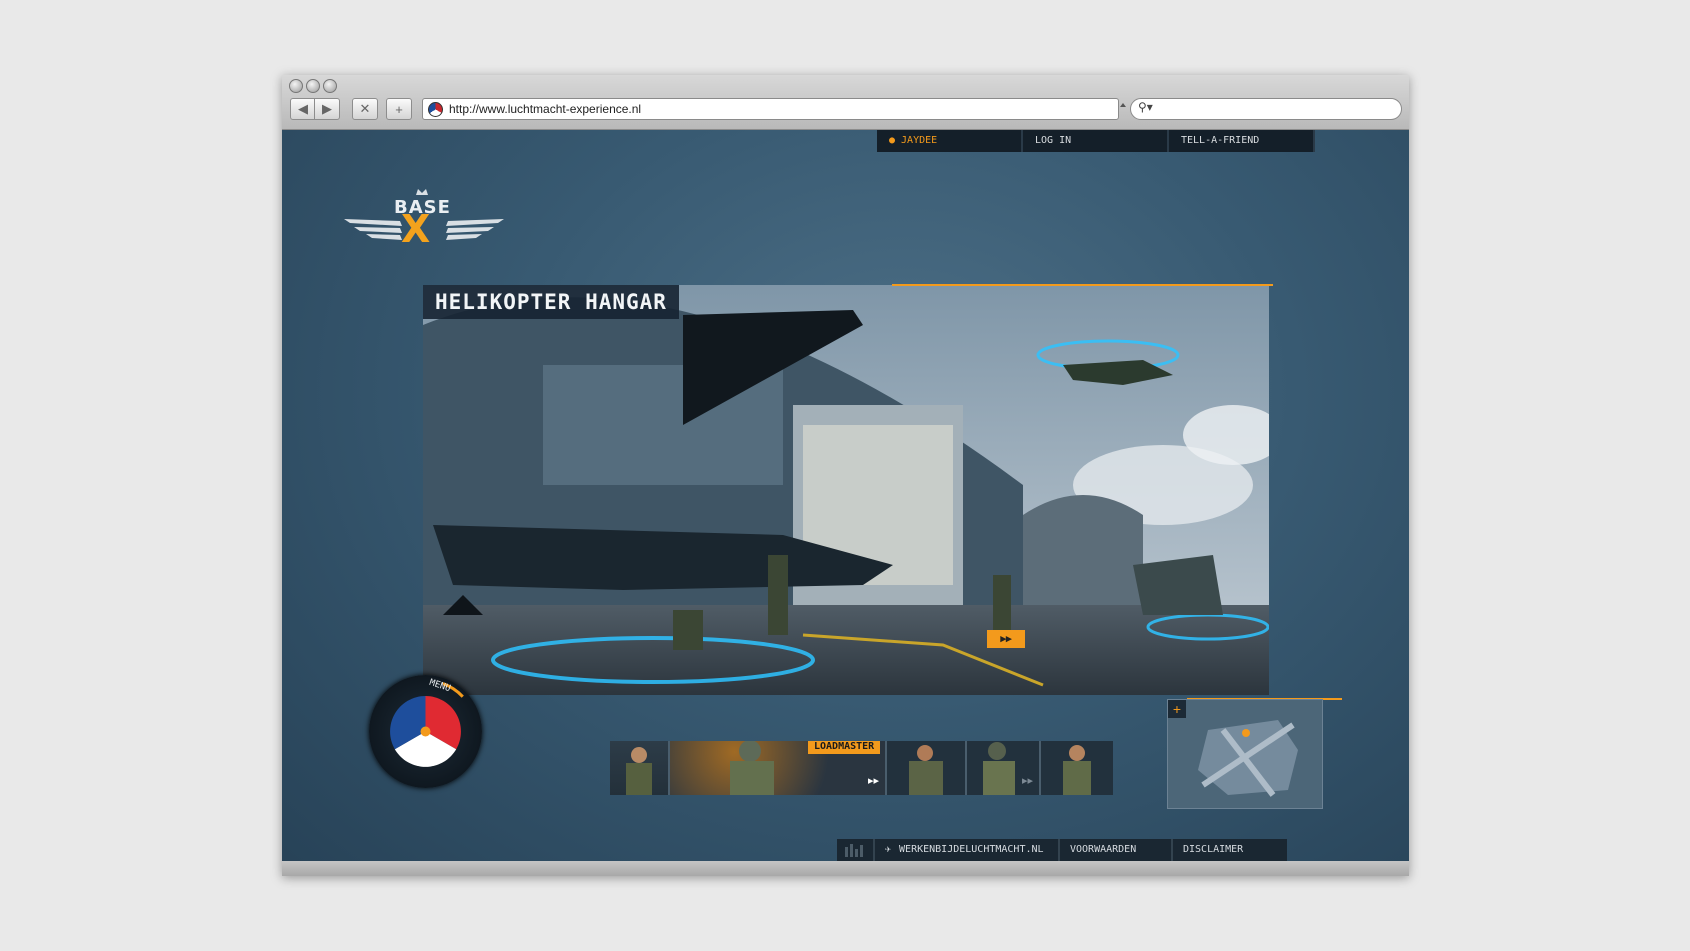 The image size is (1690, 951). What do you see at coordinates (856, 850) in the screenshot?
I see `sound-bars-icon` at bounding box center [856, 850].